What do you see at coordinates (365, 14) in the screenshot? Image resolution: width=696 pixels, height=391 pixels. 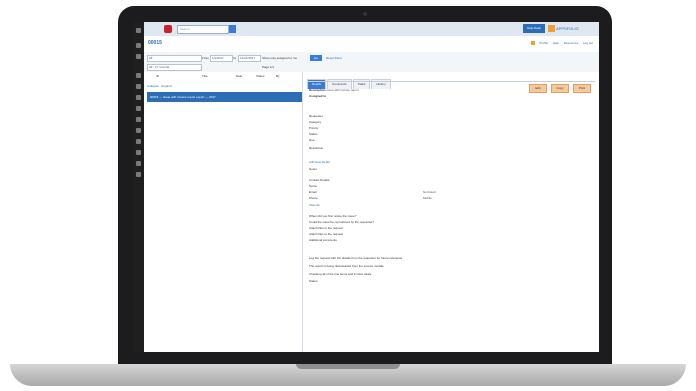 I see `webcam-icon` at bounding box center [365, 14].